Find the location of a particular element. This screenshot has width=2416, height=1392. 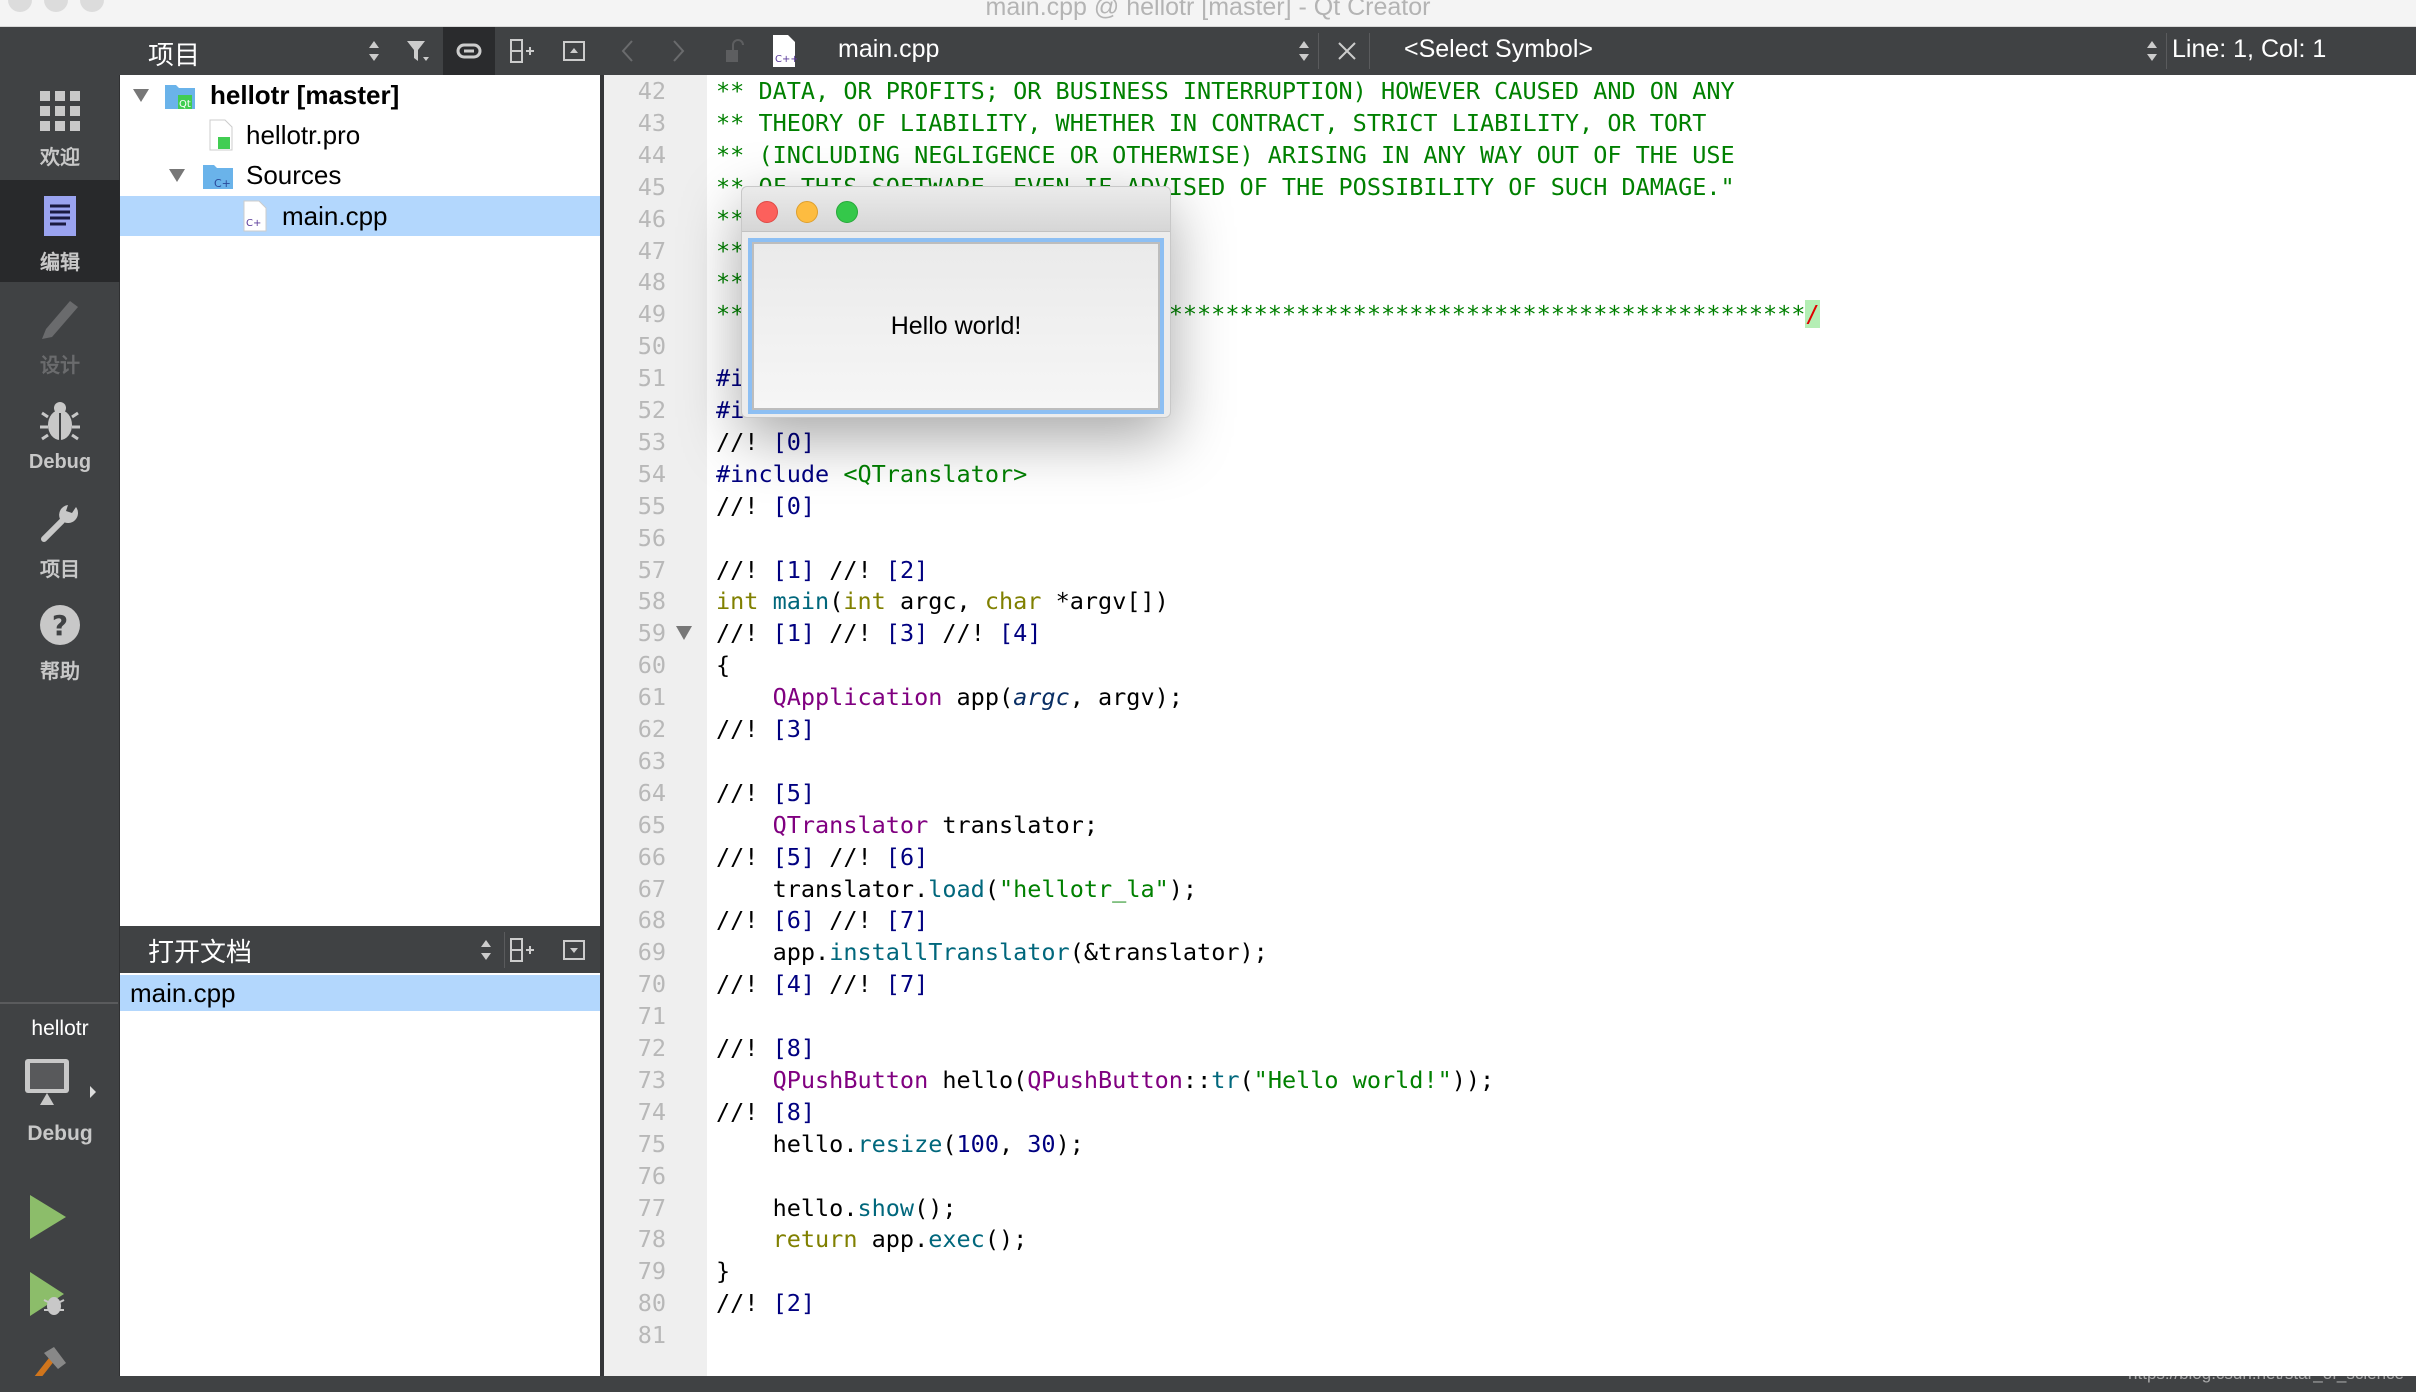

code-line: } is located at coordinates (723, 1271).